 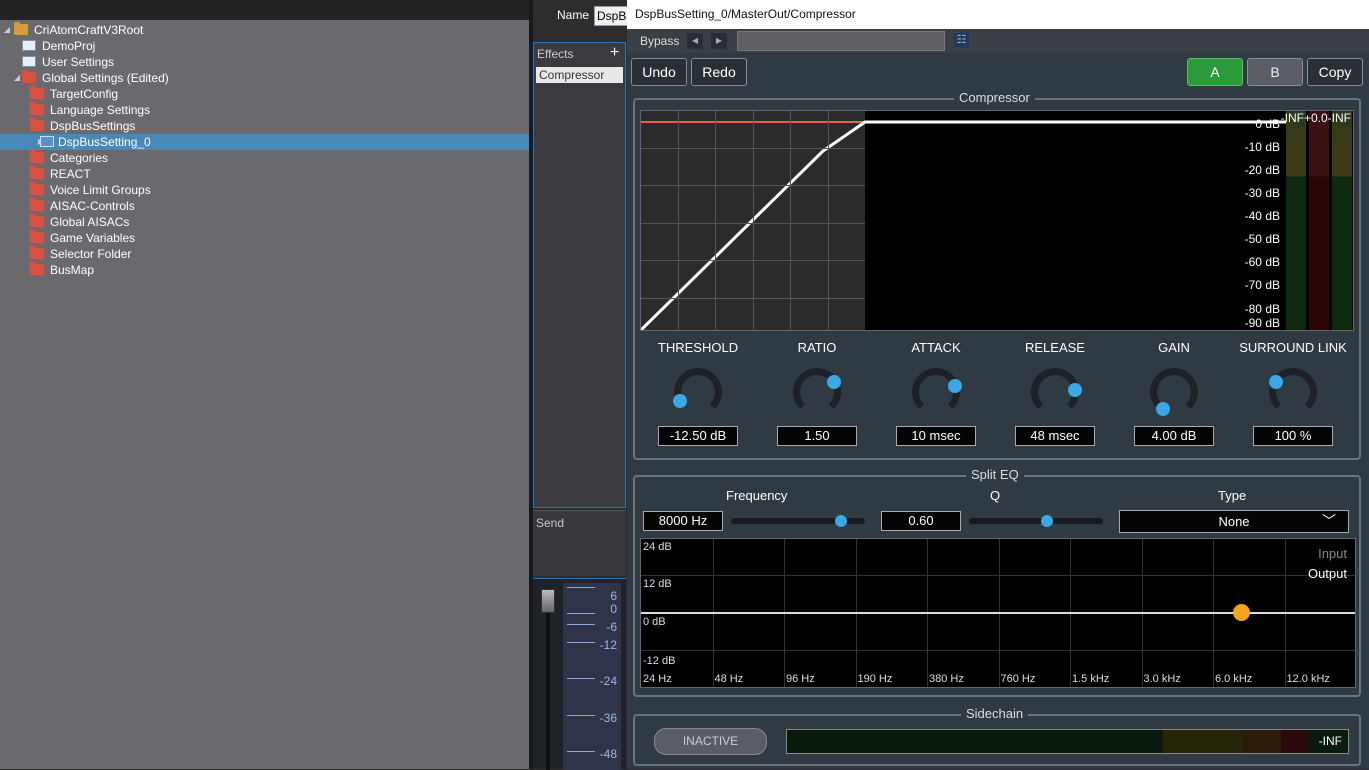 What do you see at coordinates (729, 679) in the screenshot?
I see `eq-x-label: 48 Hz` at bounding box center [729, 679].